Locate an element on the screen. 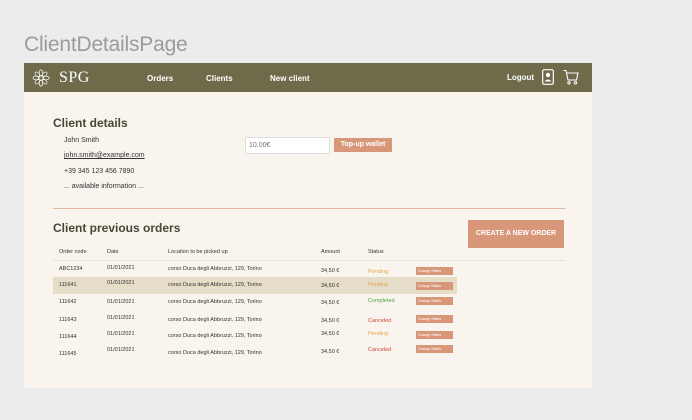  create-order-button: CREATE A NEW ORDER is located at coordinates (516, 234).